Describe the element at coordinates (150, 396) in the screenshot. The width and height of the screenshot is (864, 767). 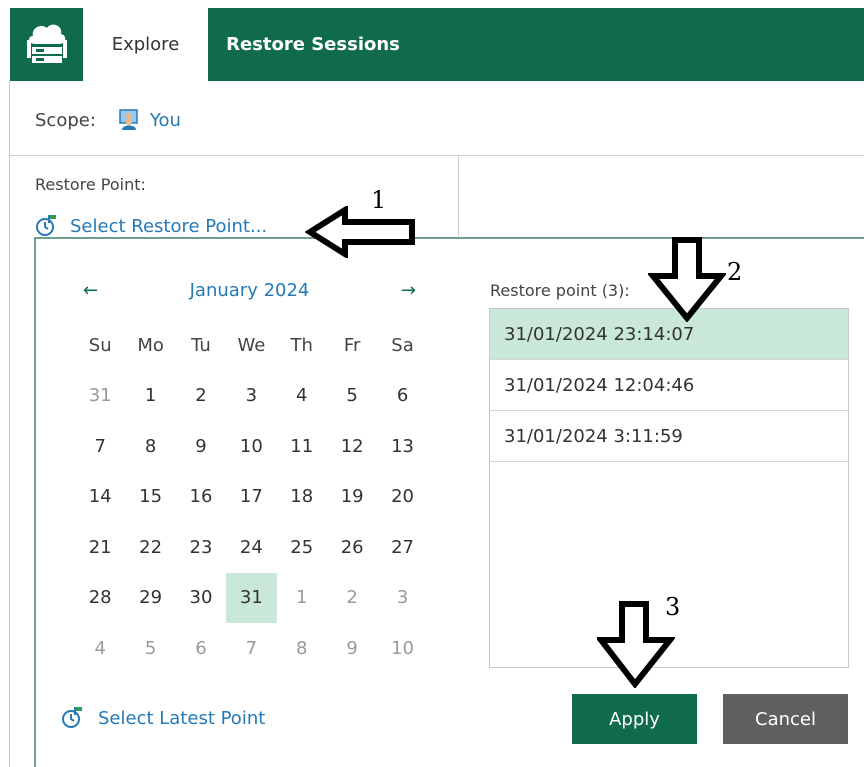
I see `calendar-day: 1` at that location.